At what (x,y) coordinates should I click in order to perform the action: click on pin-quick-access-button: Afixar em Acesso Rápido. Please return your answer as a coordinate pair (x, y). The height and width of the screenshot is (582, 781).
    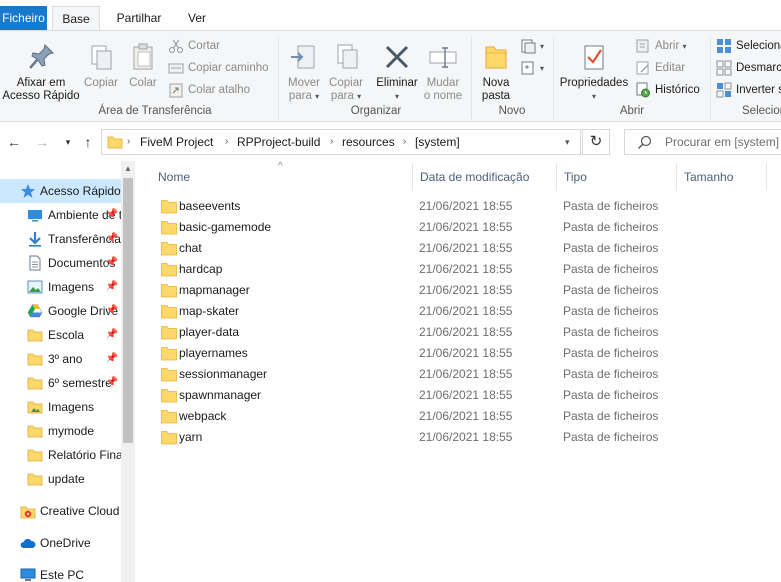
    Looking at the image, I should click on (41, 72).